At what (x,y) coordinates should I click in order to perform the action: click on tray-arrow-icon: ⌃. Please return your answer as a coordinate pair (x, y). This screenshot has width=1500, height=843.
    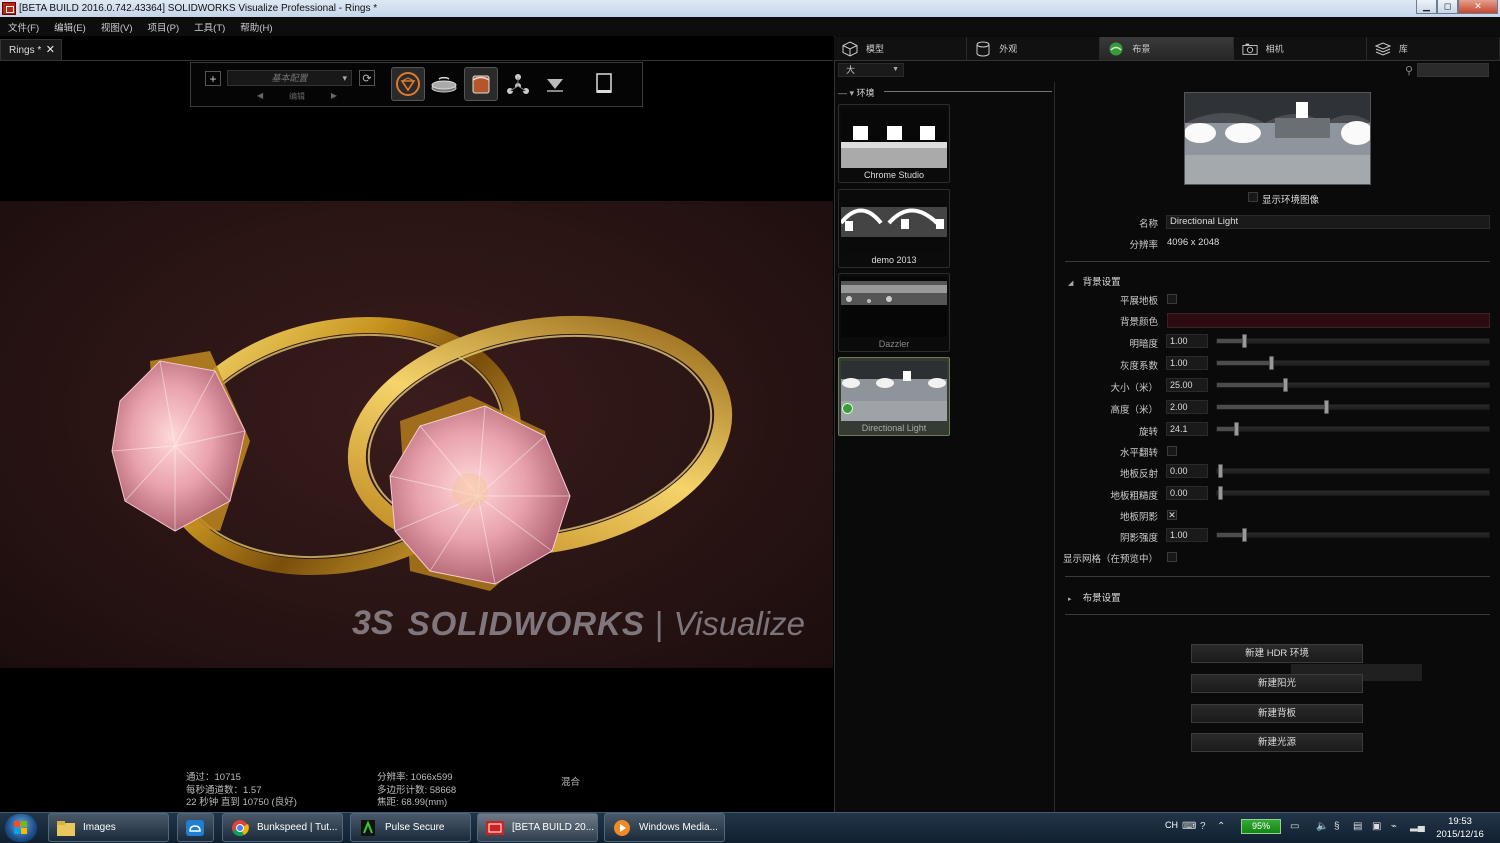
    Looking at the image, I should click on (1221, 826).